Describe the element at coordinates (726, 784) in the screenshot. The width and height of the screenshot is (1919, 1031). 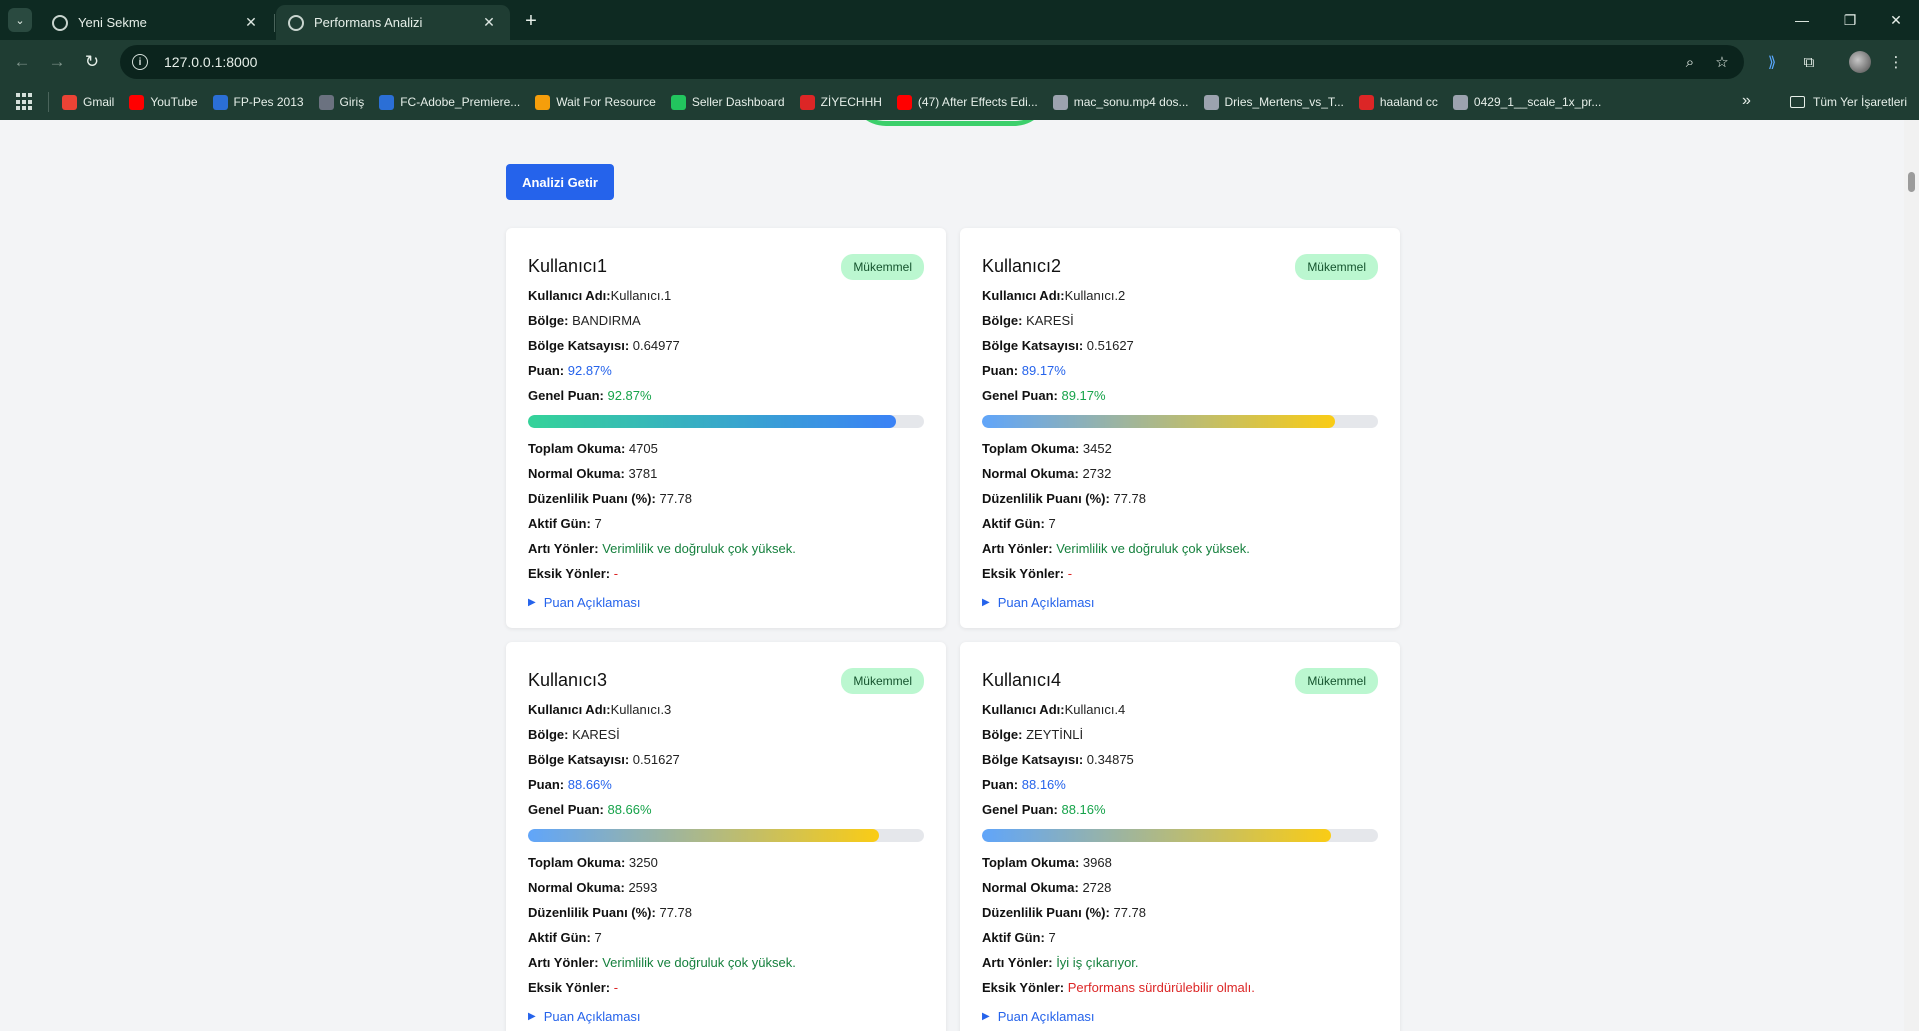
I see `info-row-score: Puan: 88.66%` at that location.